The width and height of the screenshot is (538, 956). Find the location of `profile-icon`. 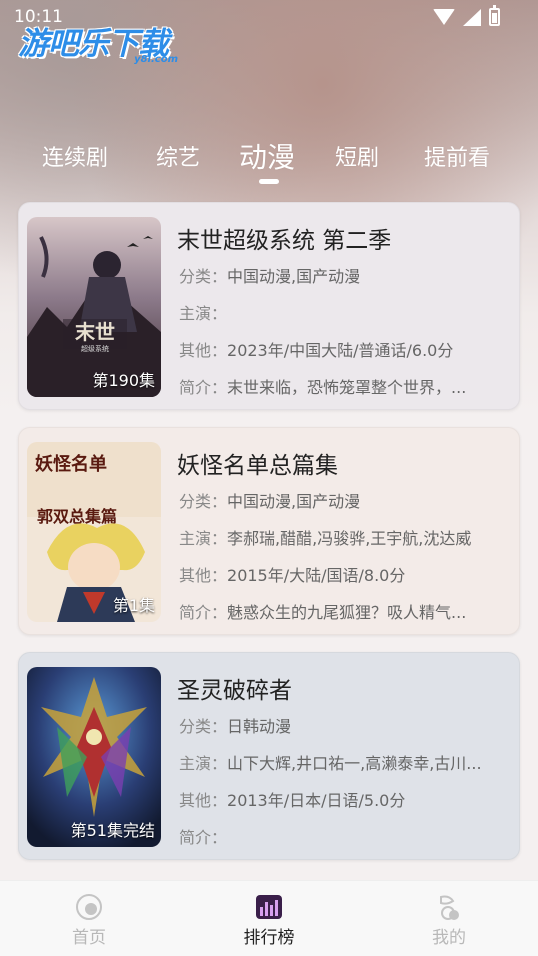

profile-icon is located at coordinates (449, 907).